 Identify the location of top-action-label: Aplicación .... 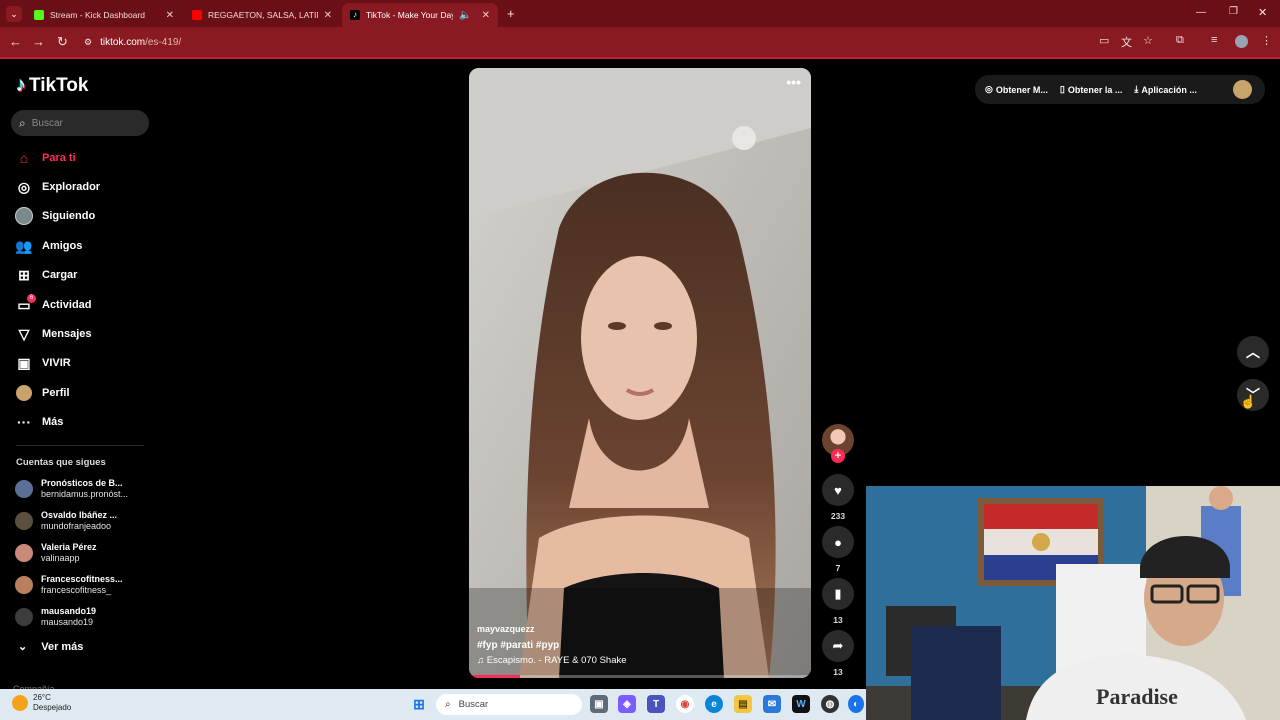
(1169, 89).